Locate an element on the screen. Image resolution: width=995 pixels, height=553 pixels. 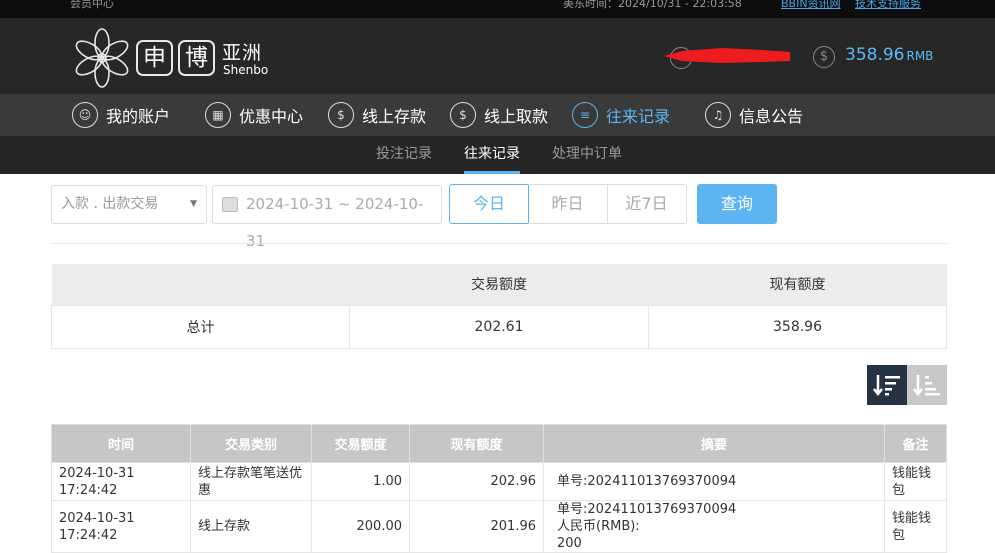
caret-down-icon: ▼ is located at coordinates (193, 204).